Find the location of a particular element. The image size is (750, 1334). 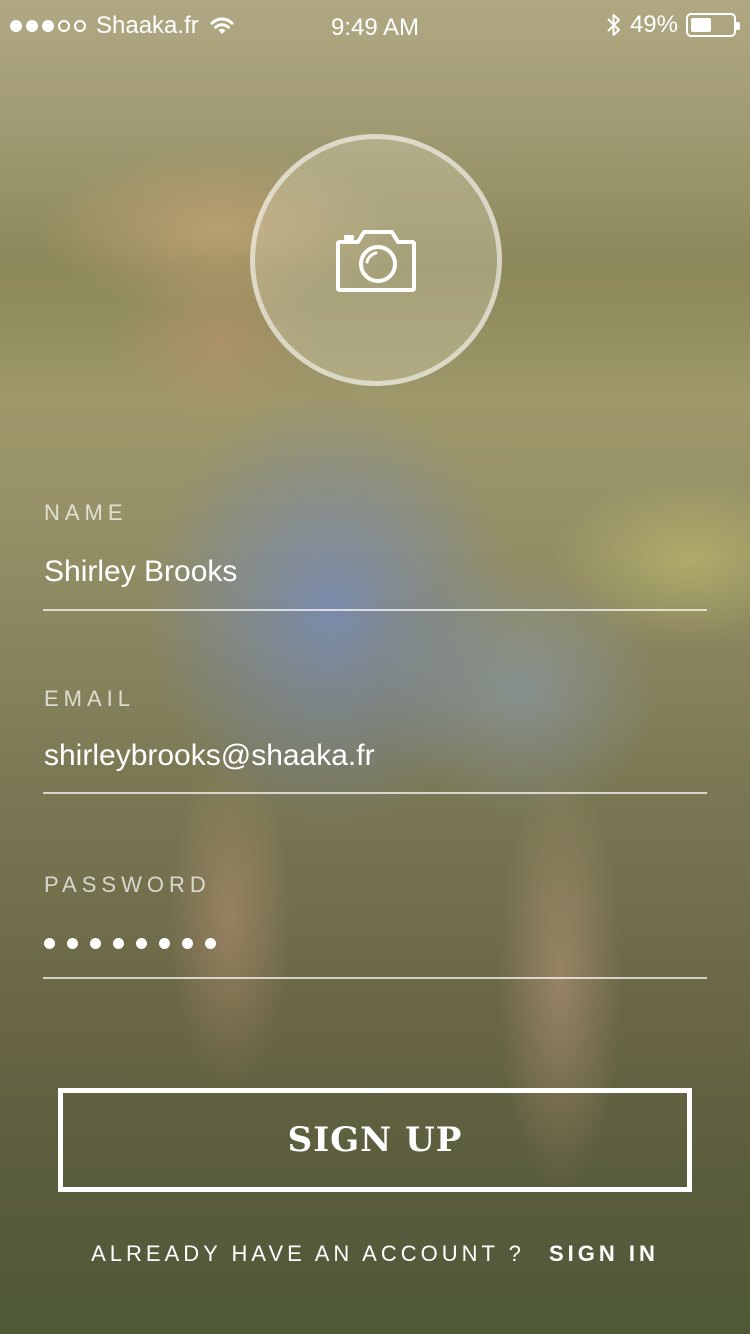

name-underline is located at coordinates (375, 610).